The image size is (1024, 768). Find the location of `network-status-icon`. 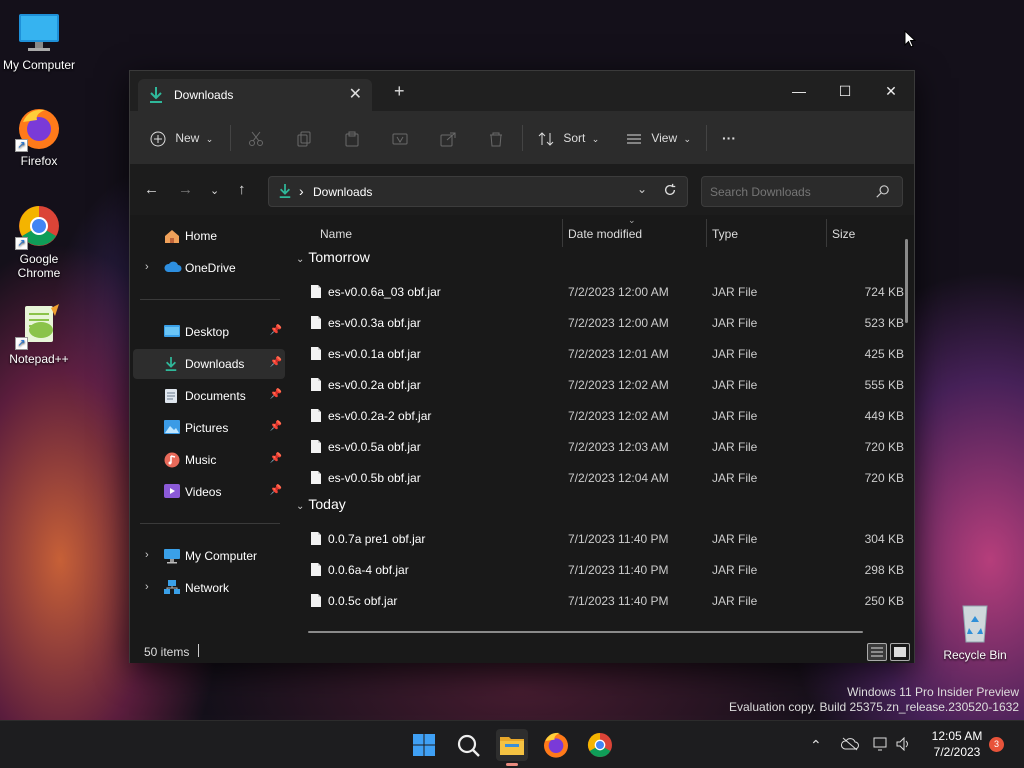

network-status-icon is located at coordinates (881, 745).